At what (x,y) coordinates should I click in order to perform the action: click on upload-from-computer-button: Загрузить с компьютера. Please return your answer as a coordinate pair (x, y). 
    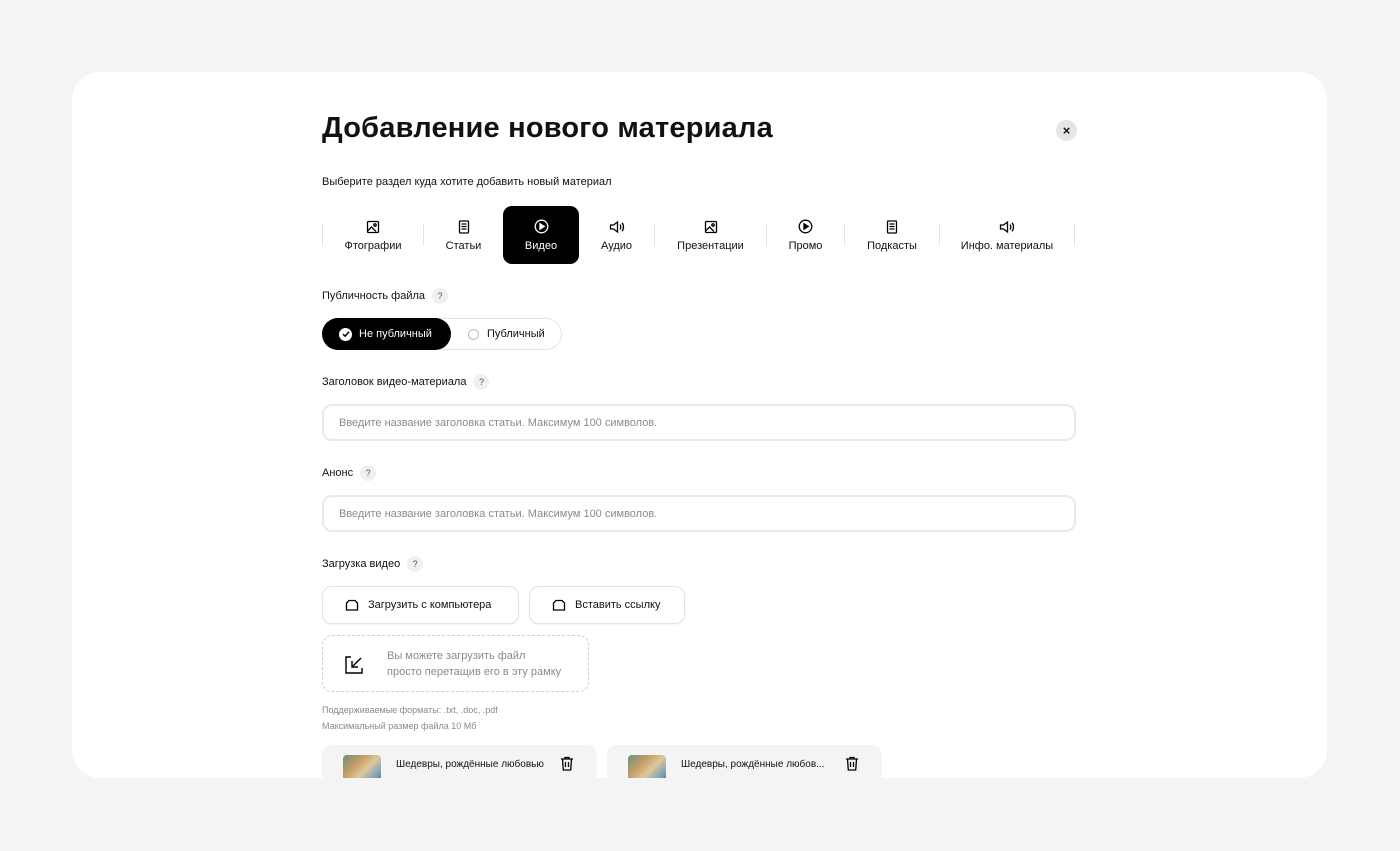
    Looking at the image, I should click on (420, 605).